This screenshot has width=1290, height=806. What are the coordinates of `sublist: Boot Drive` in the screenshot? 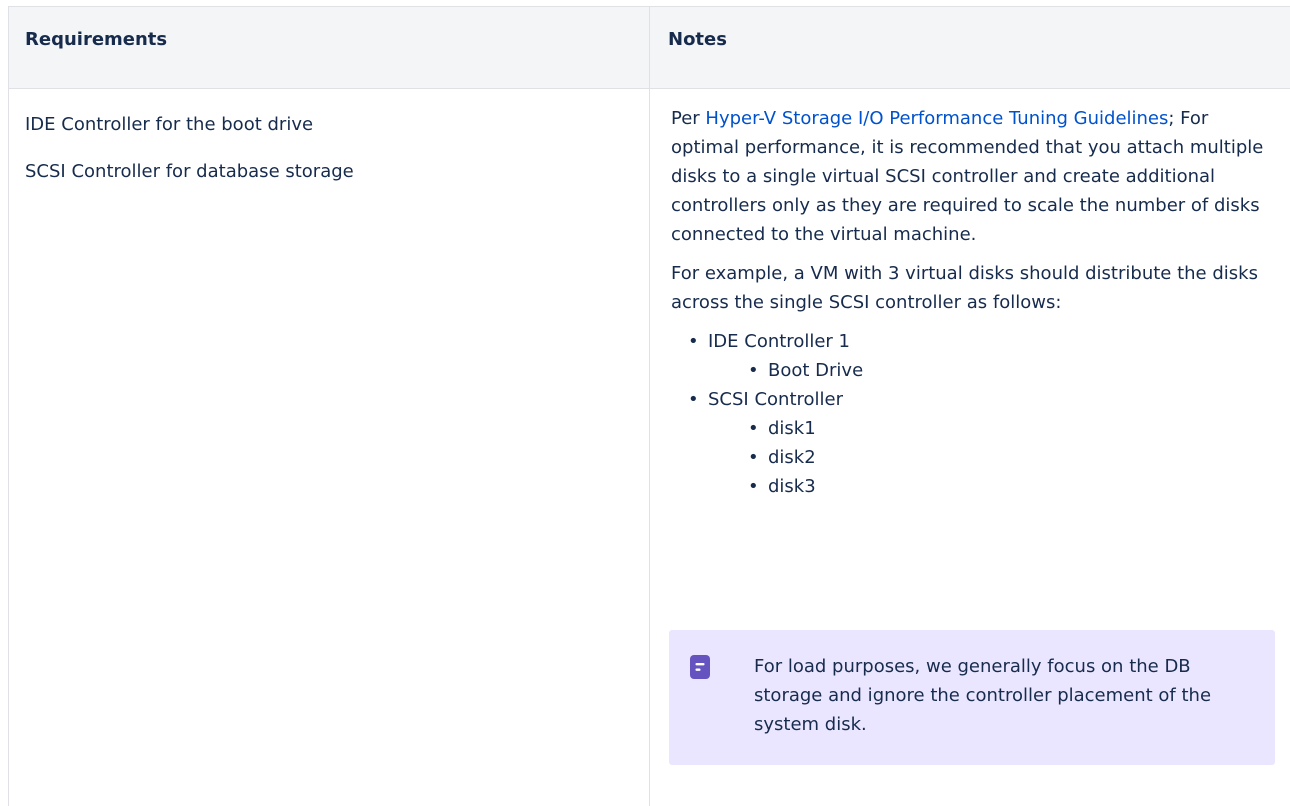 It's located at (992, 370).